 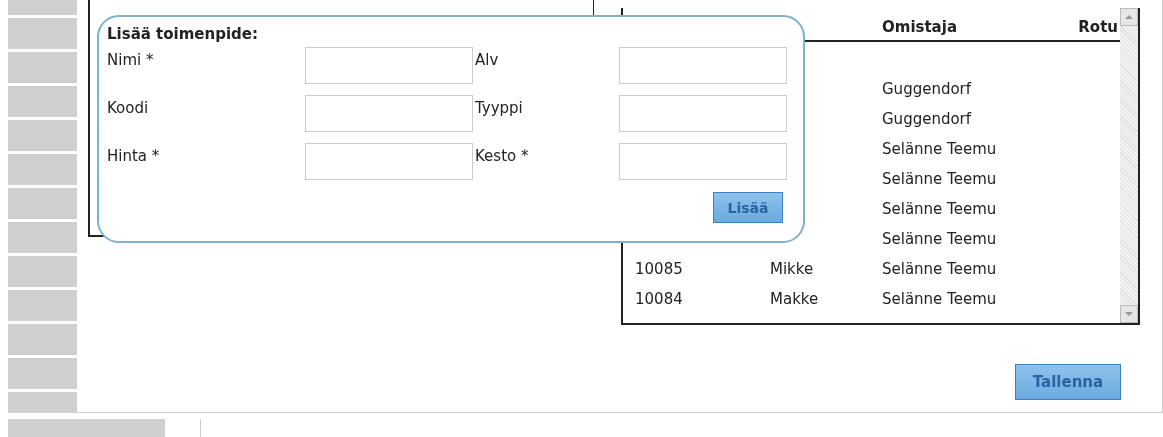 I want to click on scroll-down-icon, so click(x=1129, y=314).